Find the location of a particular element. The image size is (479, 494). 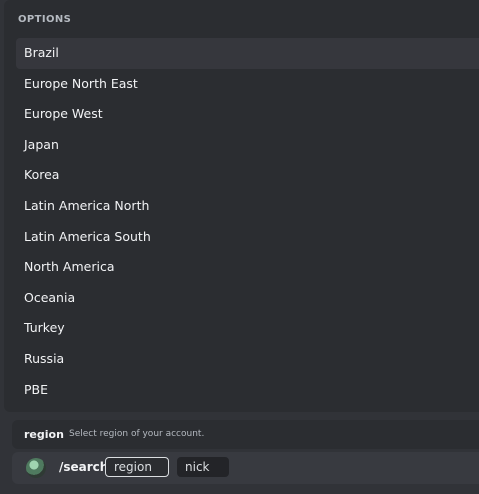

command-input-bar: /search region nick is located at coordinates (245, 468).